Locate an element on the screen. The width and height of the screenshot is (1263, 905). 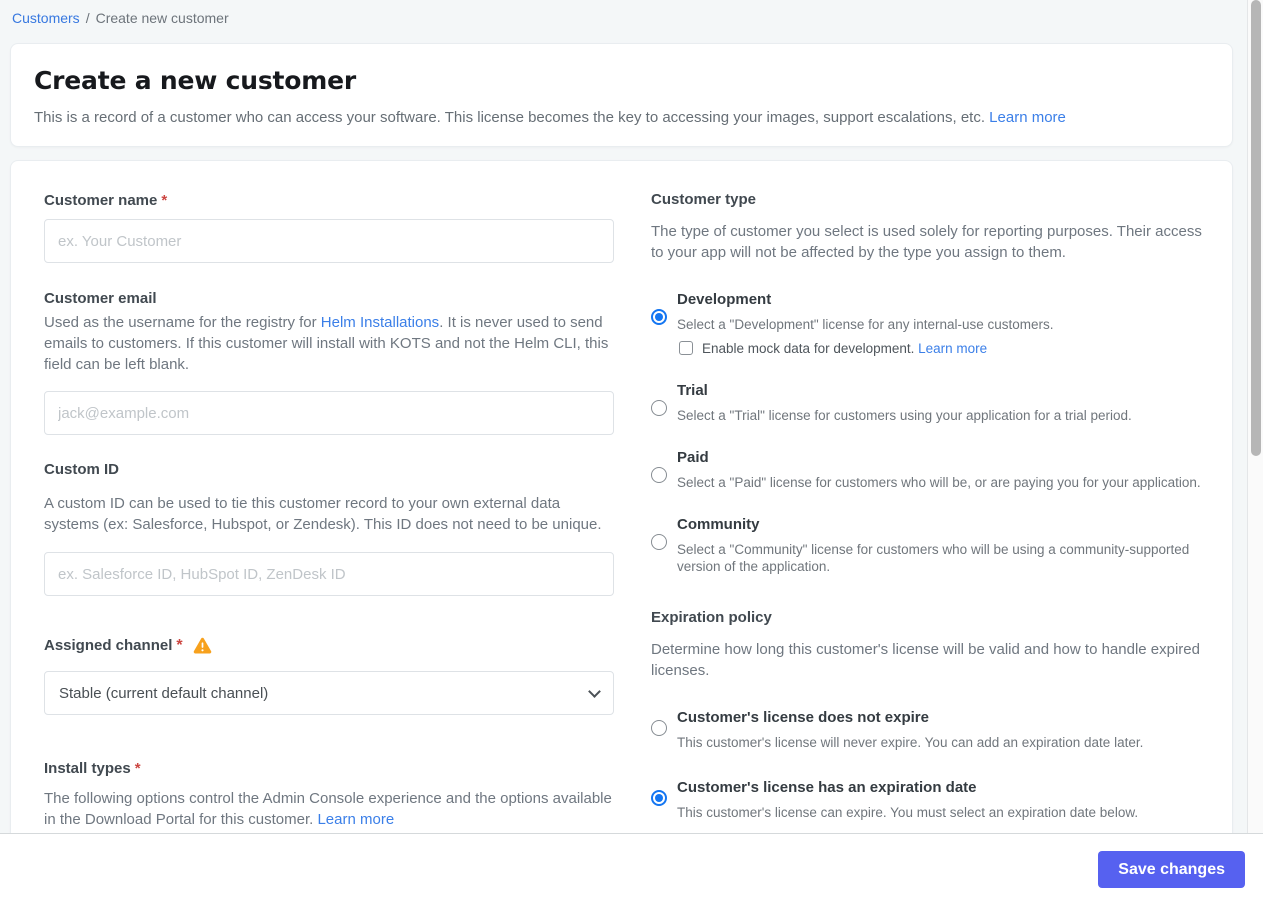
page-scrollbar-track is located at coordinates (1255, 417).